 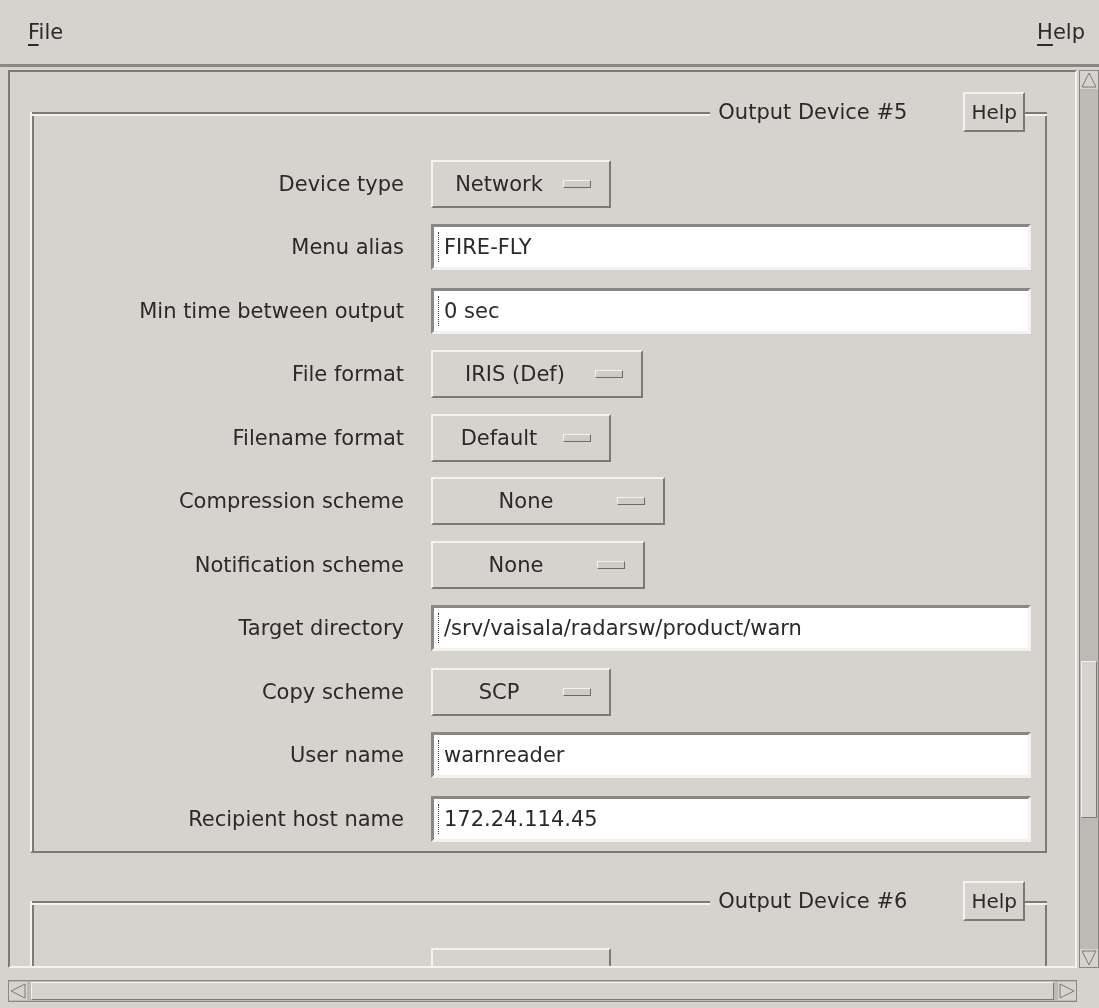 What do you see at coordinates (332, 691) in the screenshot?
I see `field-label: Copy scheme` at bounding box center [332, 691].